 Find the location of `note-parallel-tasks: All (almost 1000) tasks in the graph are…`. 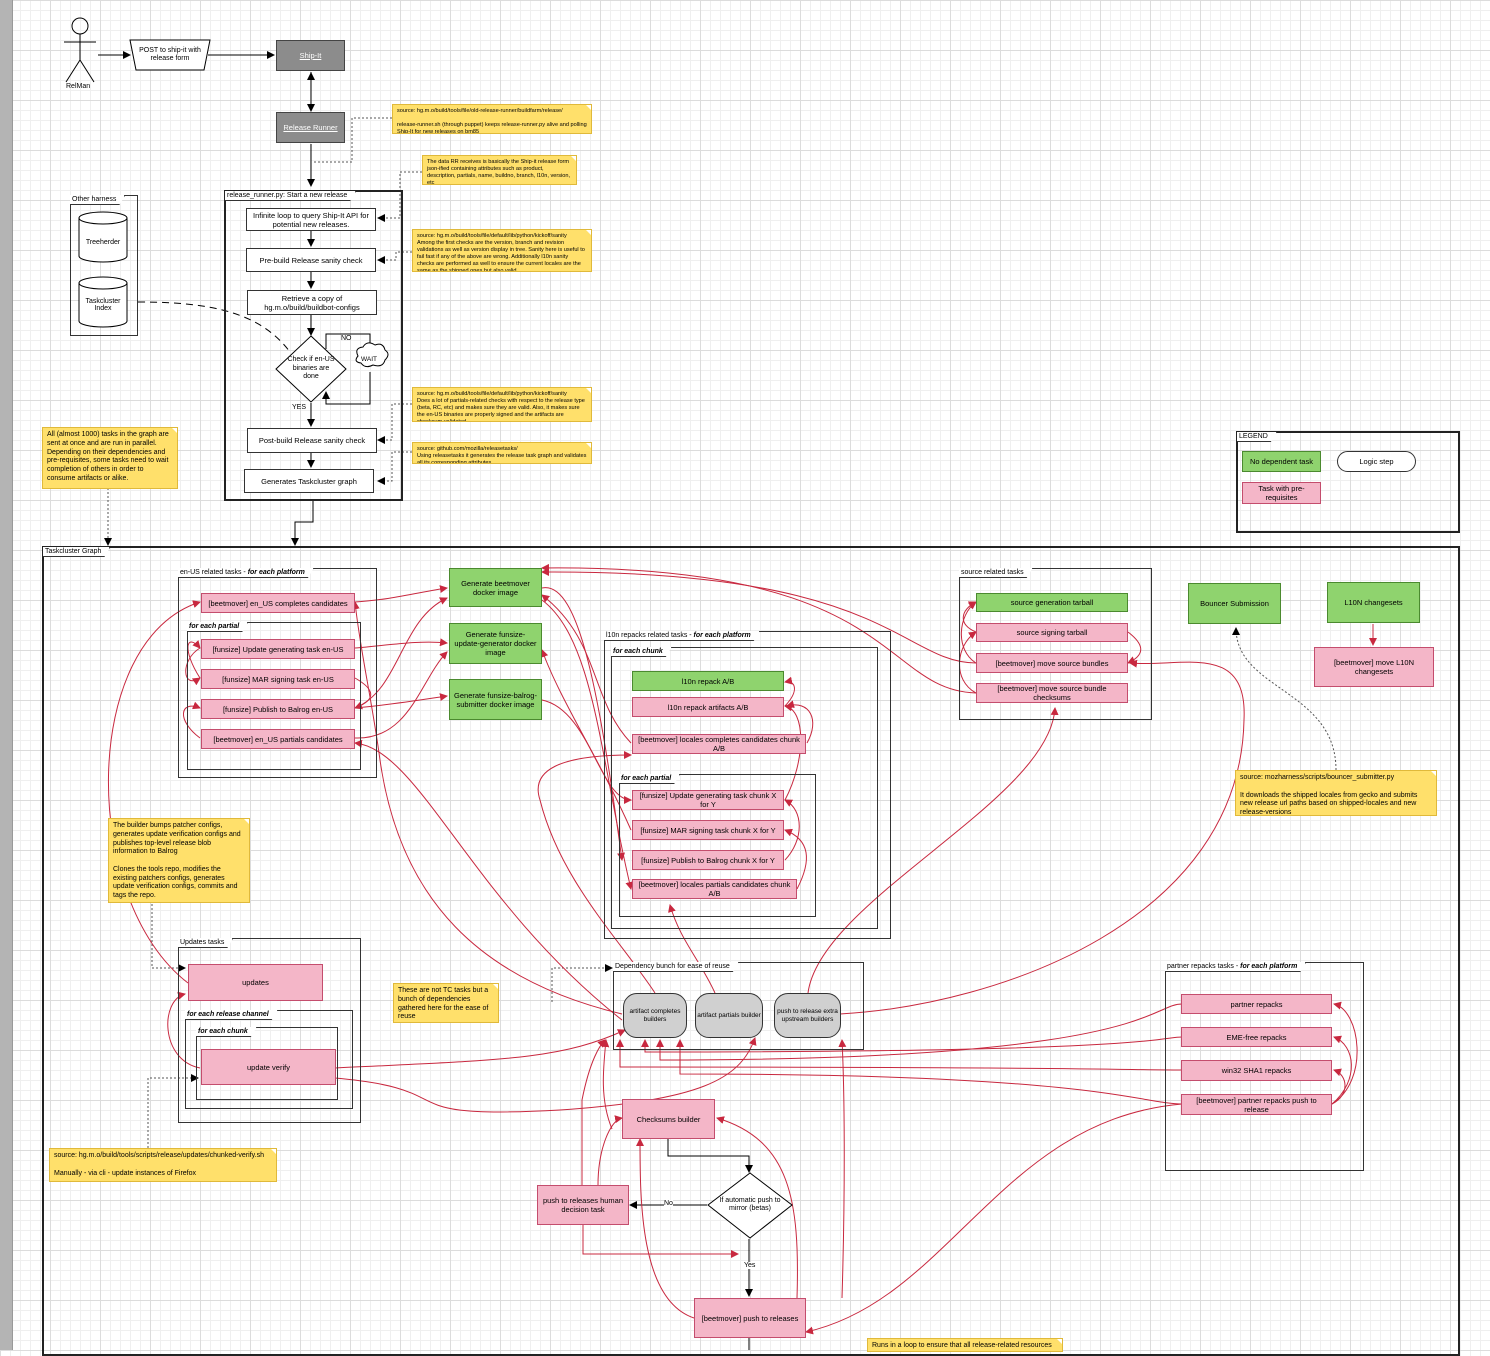

note-parallel-tasks: All (almost 1000) tasks in the graph are… is located at coordinates (110, 458).